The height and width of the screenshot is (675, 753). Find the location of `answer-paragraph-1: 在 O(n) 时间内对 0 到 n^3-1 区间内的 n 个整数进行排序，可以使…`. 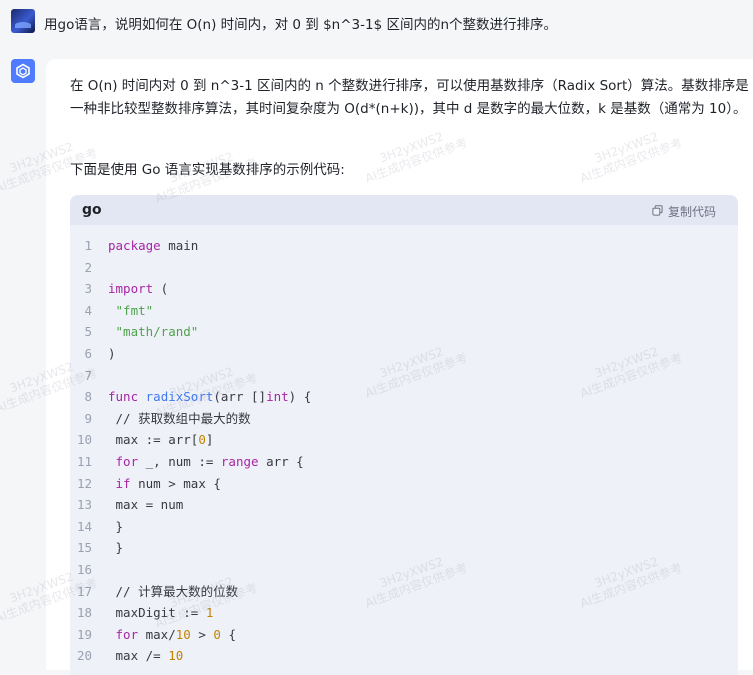

answer-paragraph-1: 在 O(n) 时间内对 0 到 n^3-1 区间内的 n 个整数进行排序，可以使… is located at coordinates (409, 97).